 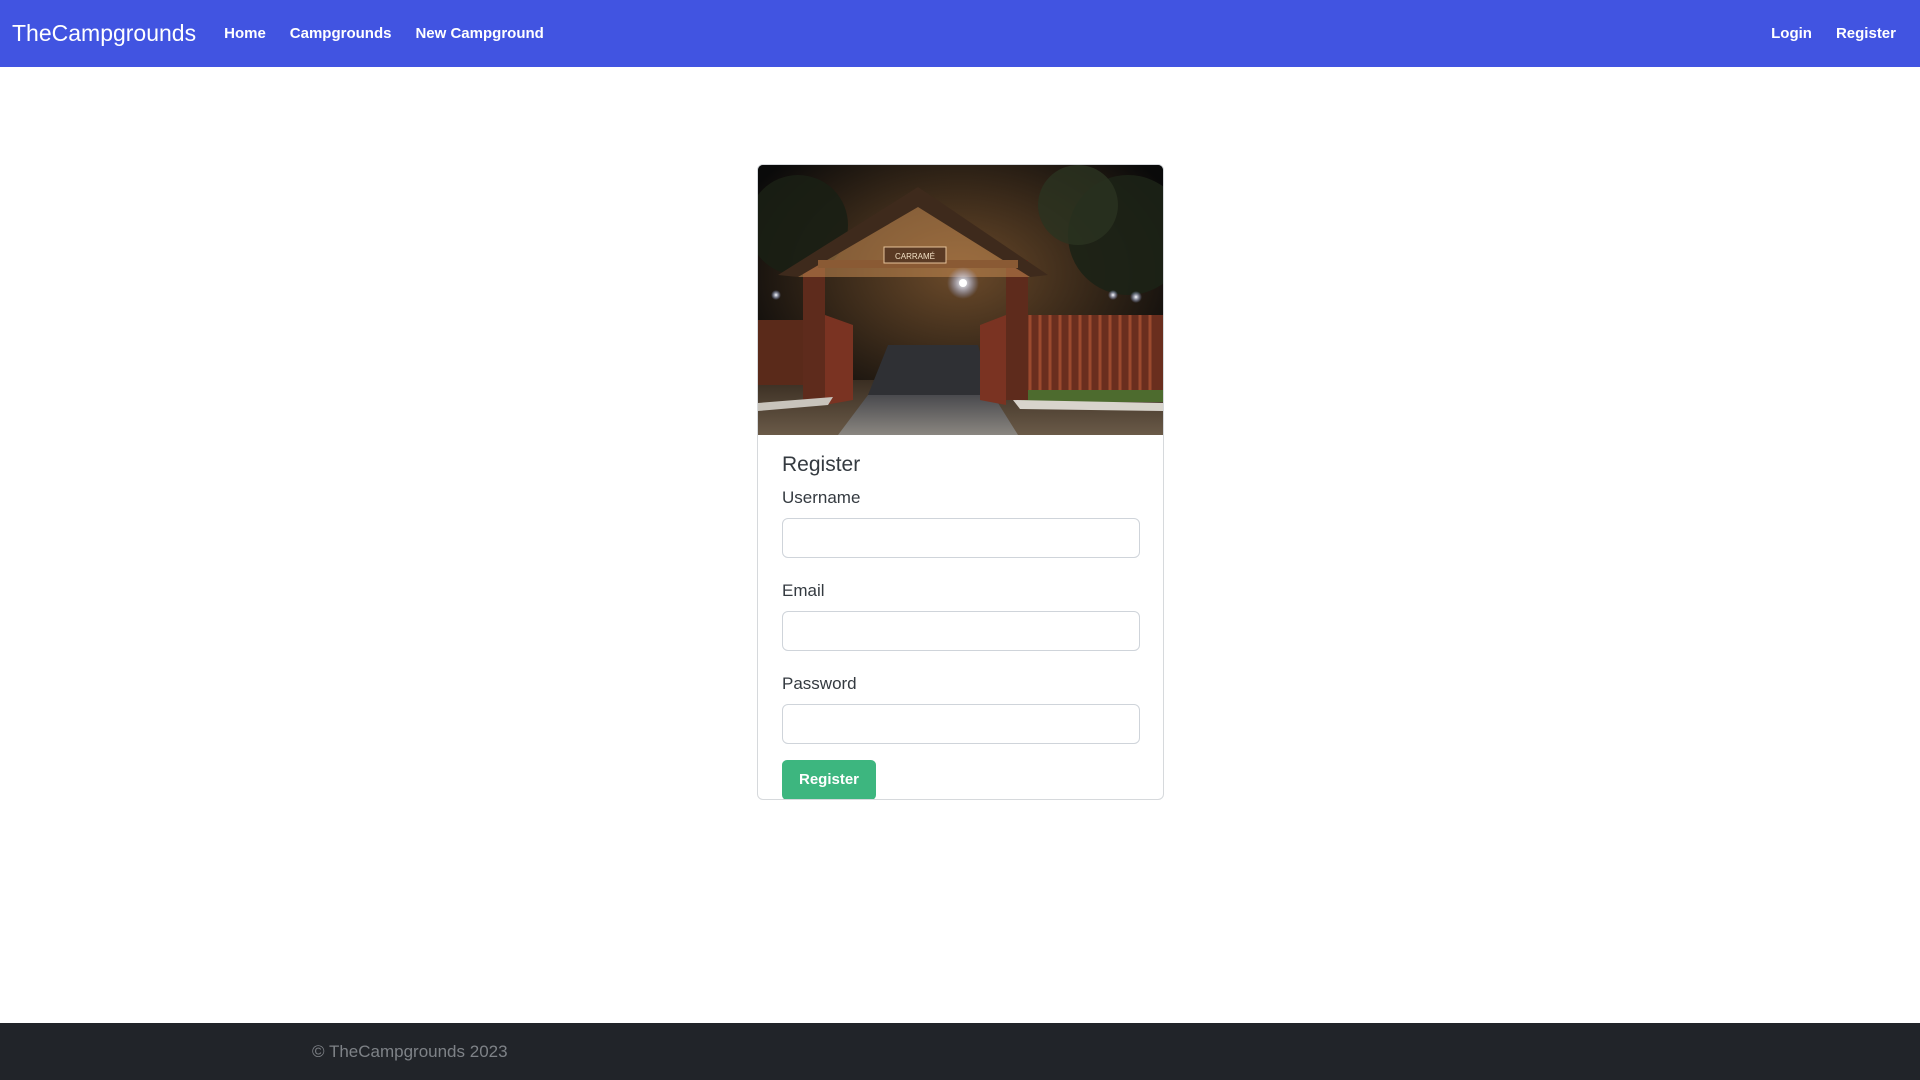 What do you see at coordinates (821, 464) in the screenshot?
I see `page-title: Register` at bounding box center [821, 464].